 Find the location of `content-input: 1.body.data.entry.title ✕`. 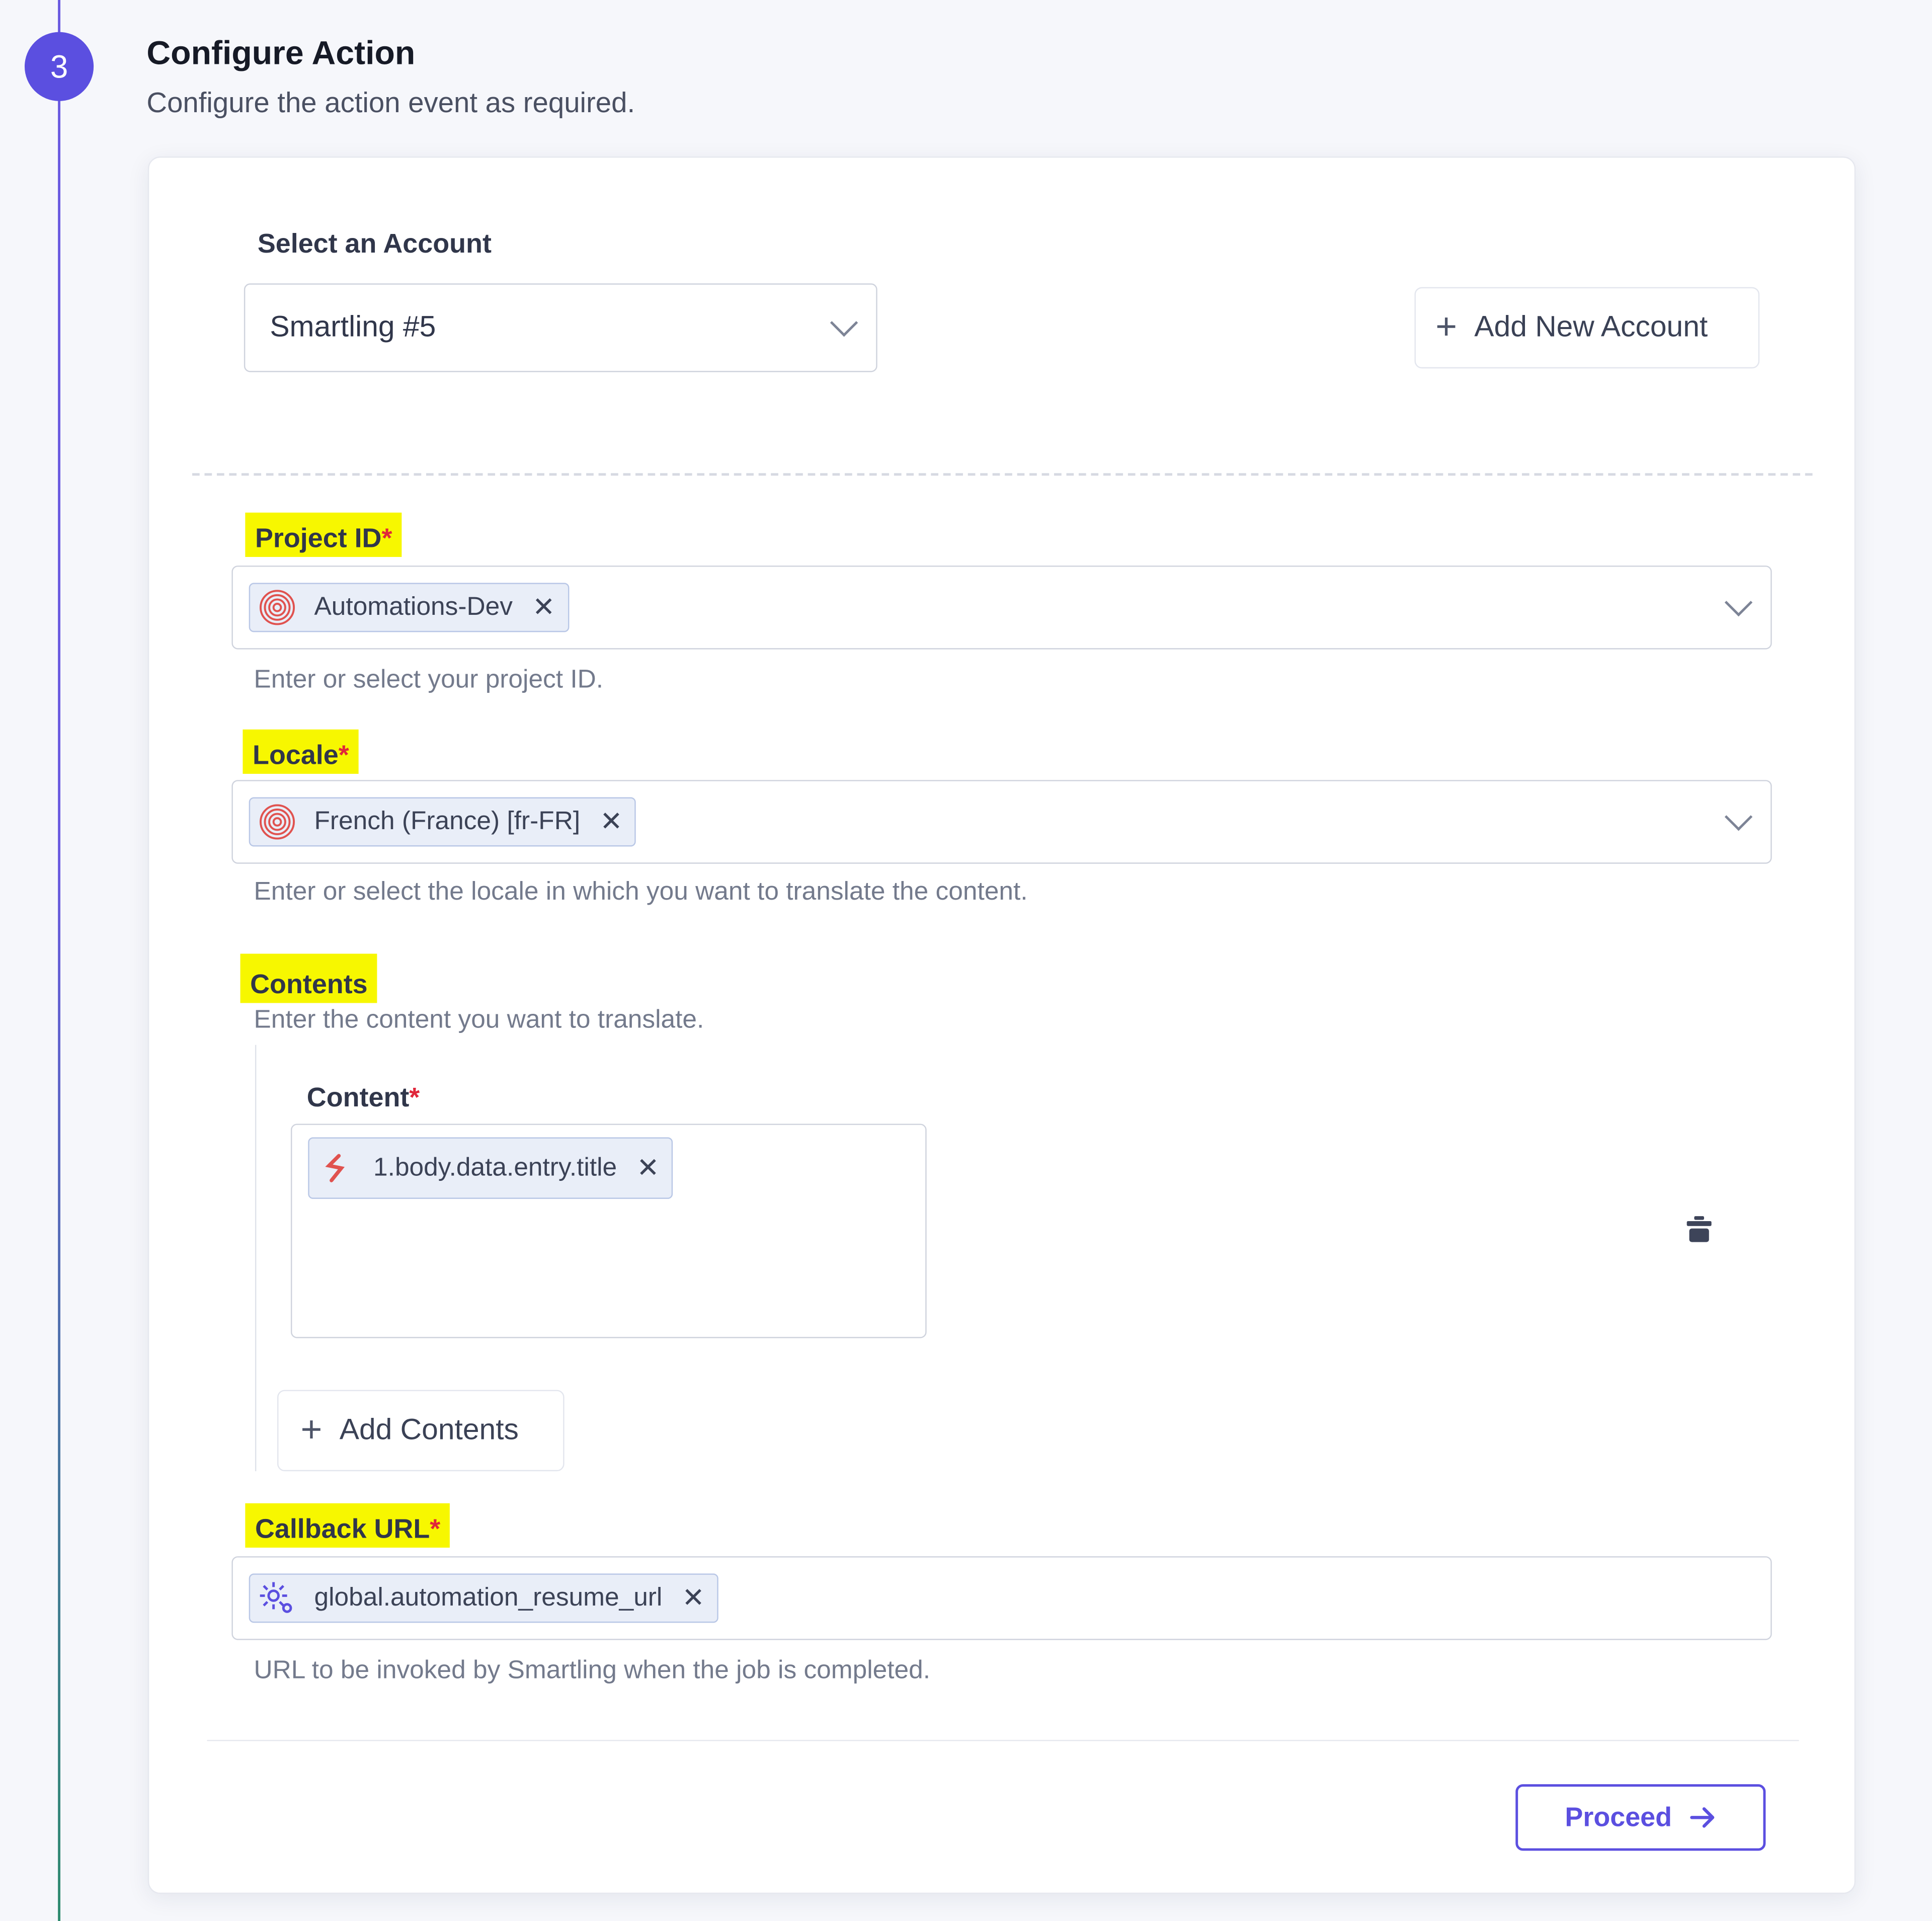

content-input: 1.body.data.entry.title ✕ is located at coordinates (609, 1231).